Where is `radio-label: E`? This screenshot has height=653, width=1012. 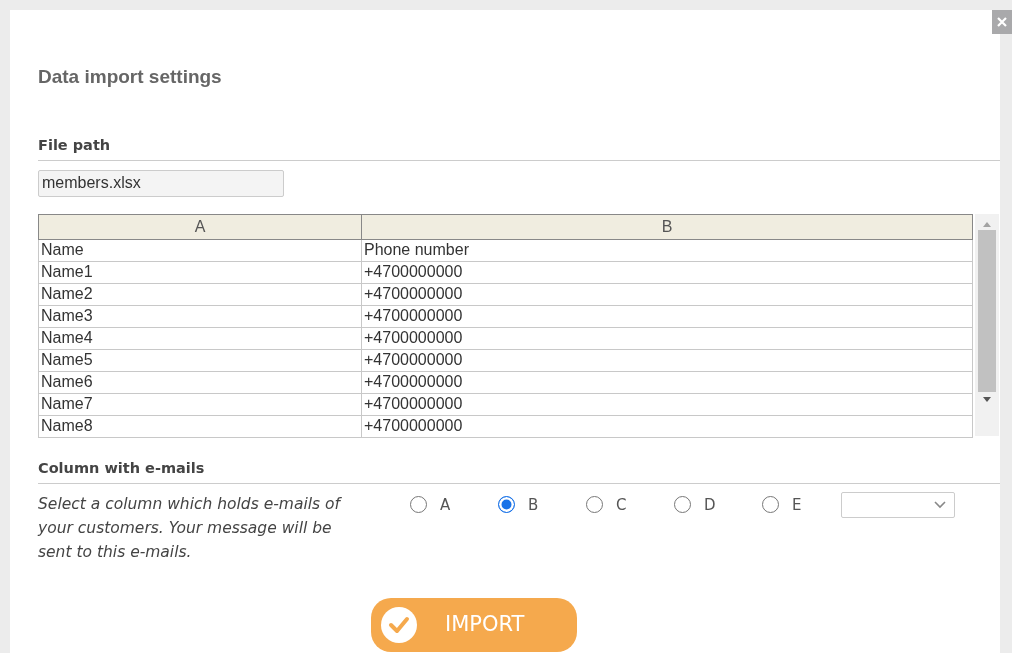 radio-label: E is located at coordinates (797, 505).